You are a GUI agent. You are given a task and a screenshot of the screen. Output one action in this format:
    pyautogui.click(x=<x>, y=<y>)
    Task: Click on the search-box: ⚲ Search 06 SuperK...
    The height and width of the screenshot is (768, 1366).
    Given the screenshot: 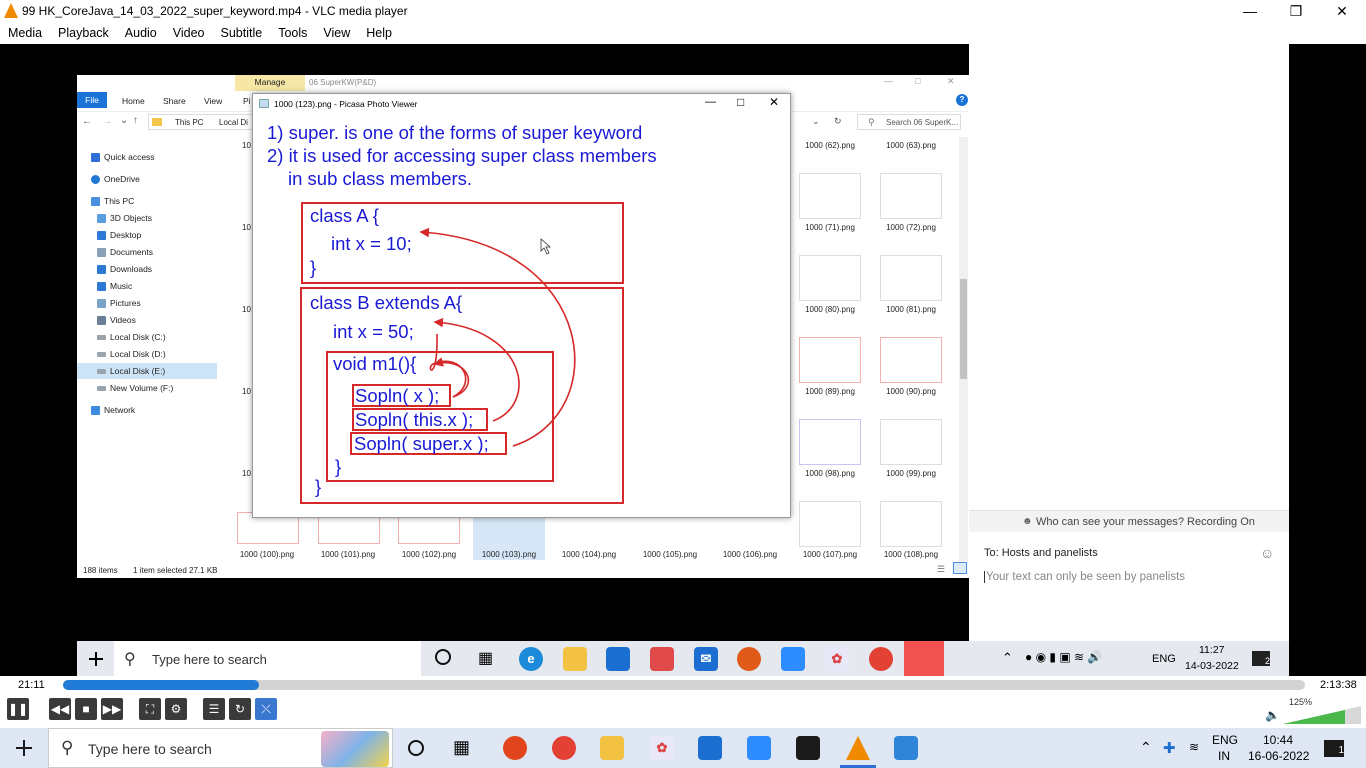 What is the action you would take?
    pyautogui.click(x=909, y=122)
    